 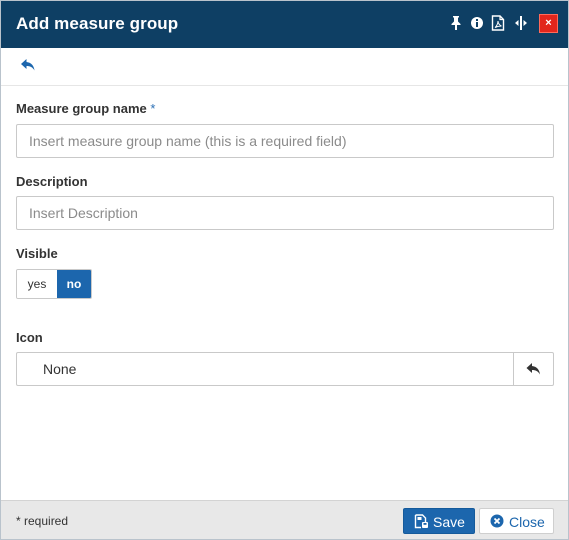 I want to click on resize-width-icon, so click(x=521, y=24).